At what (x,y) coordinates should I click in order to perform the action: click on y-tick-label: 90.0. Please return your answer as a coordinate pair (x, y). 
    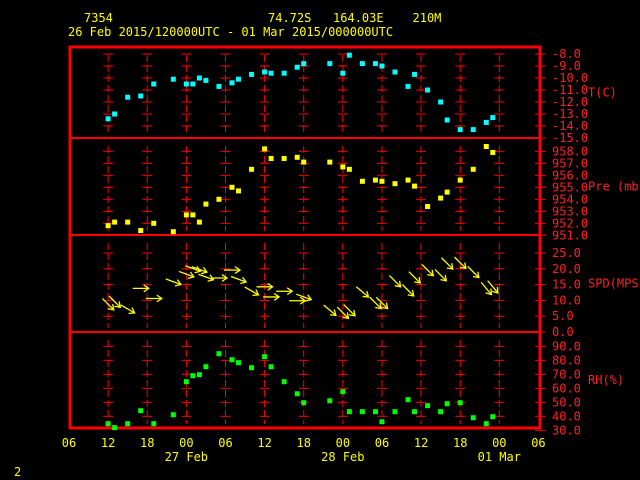
    Looking at the image, I should click on (566, 346).